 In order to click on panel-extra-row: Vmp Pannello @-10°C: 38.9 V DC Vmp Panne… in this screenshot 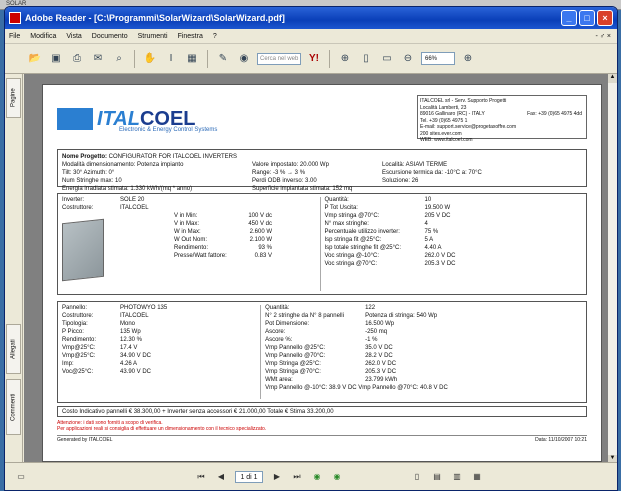, I will do `click(356, 388)`.